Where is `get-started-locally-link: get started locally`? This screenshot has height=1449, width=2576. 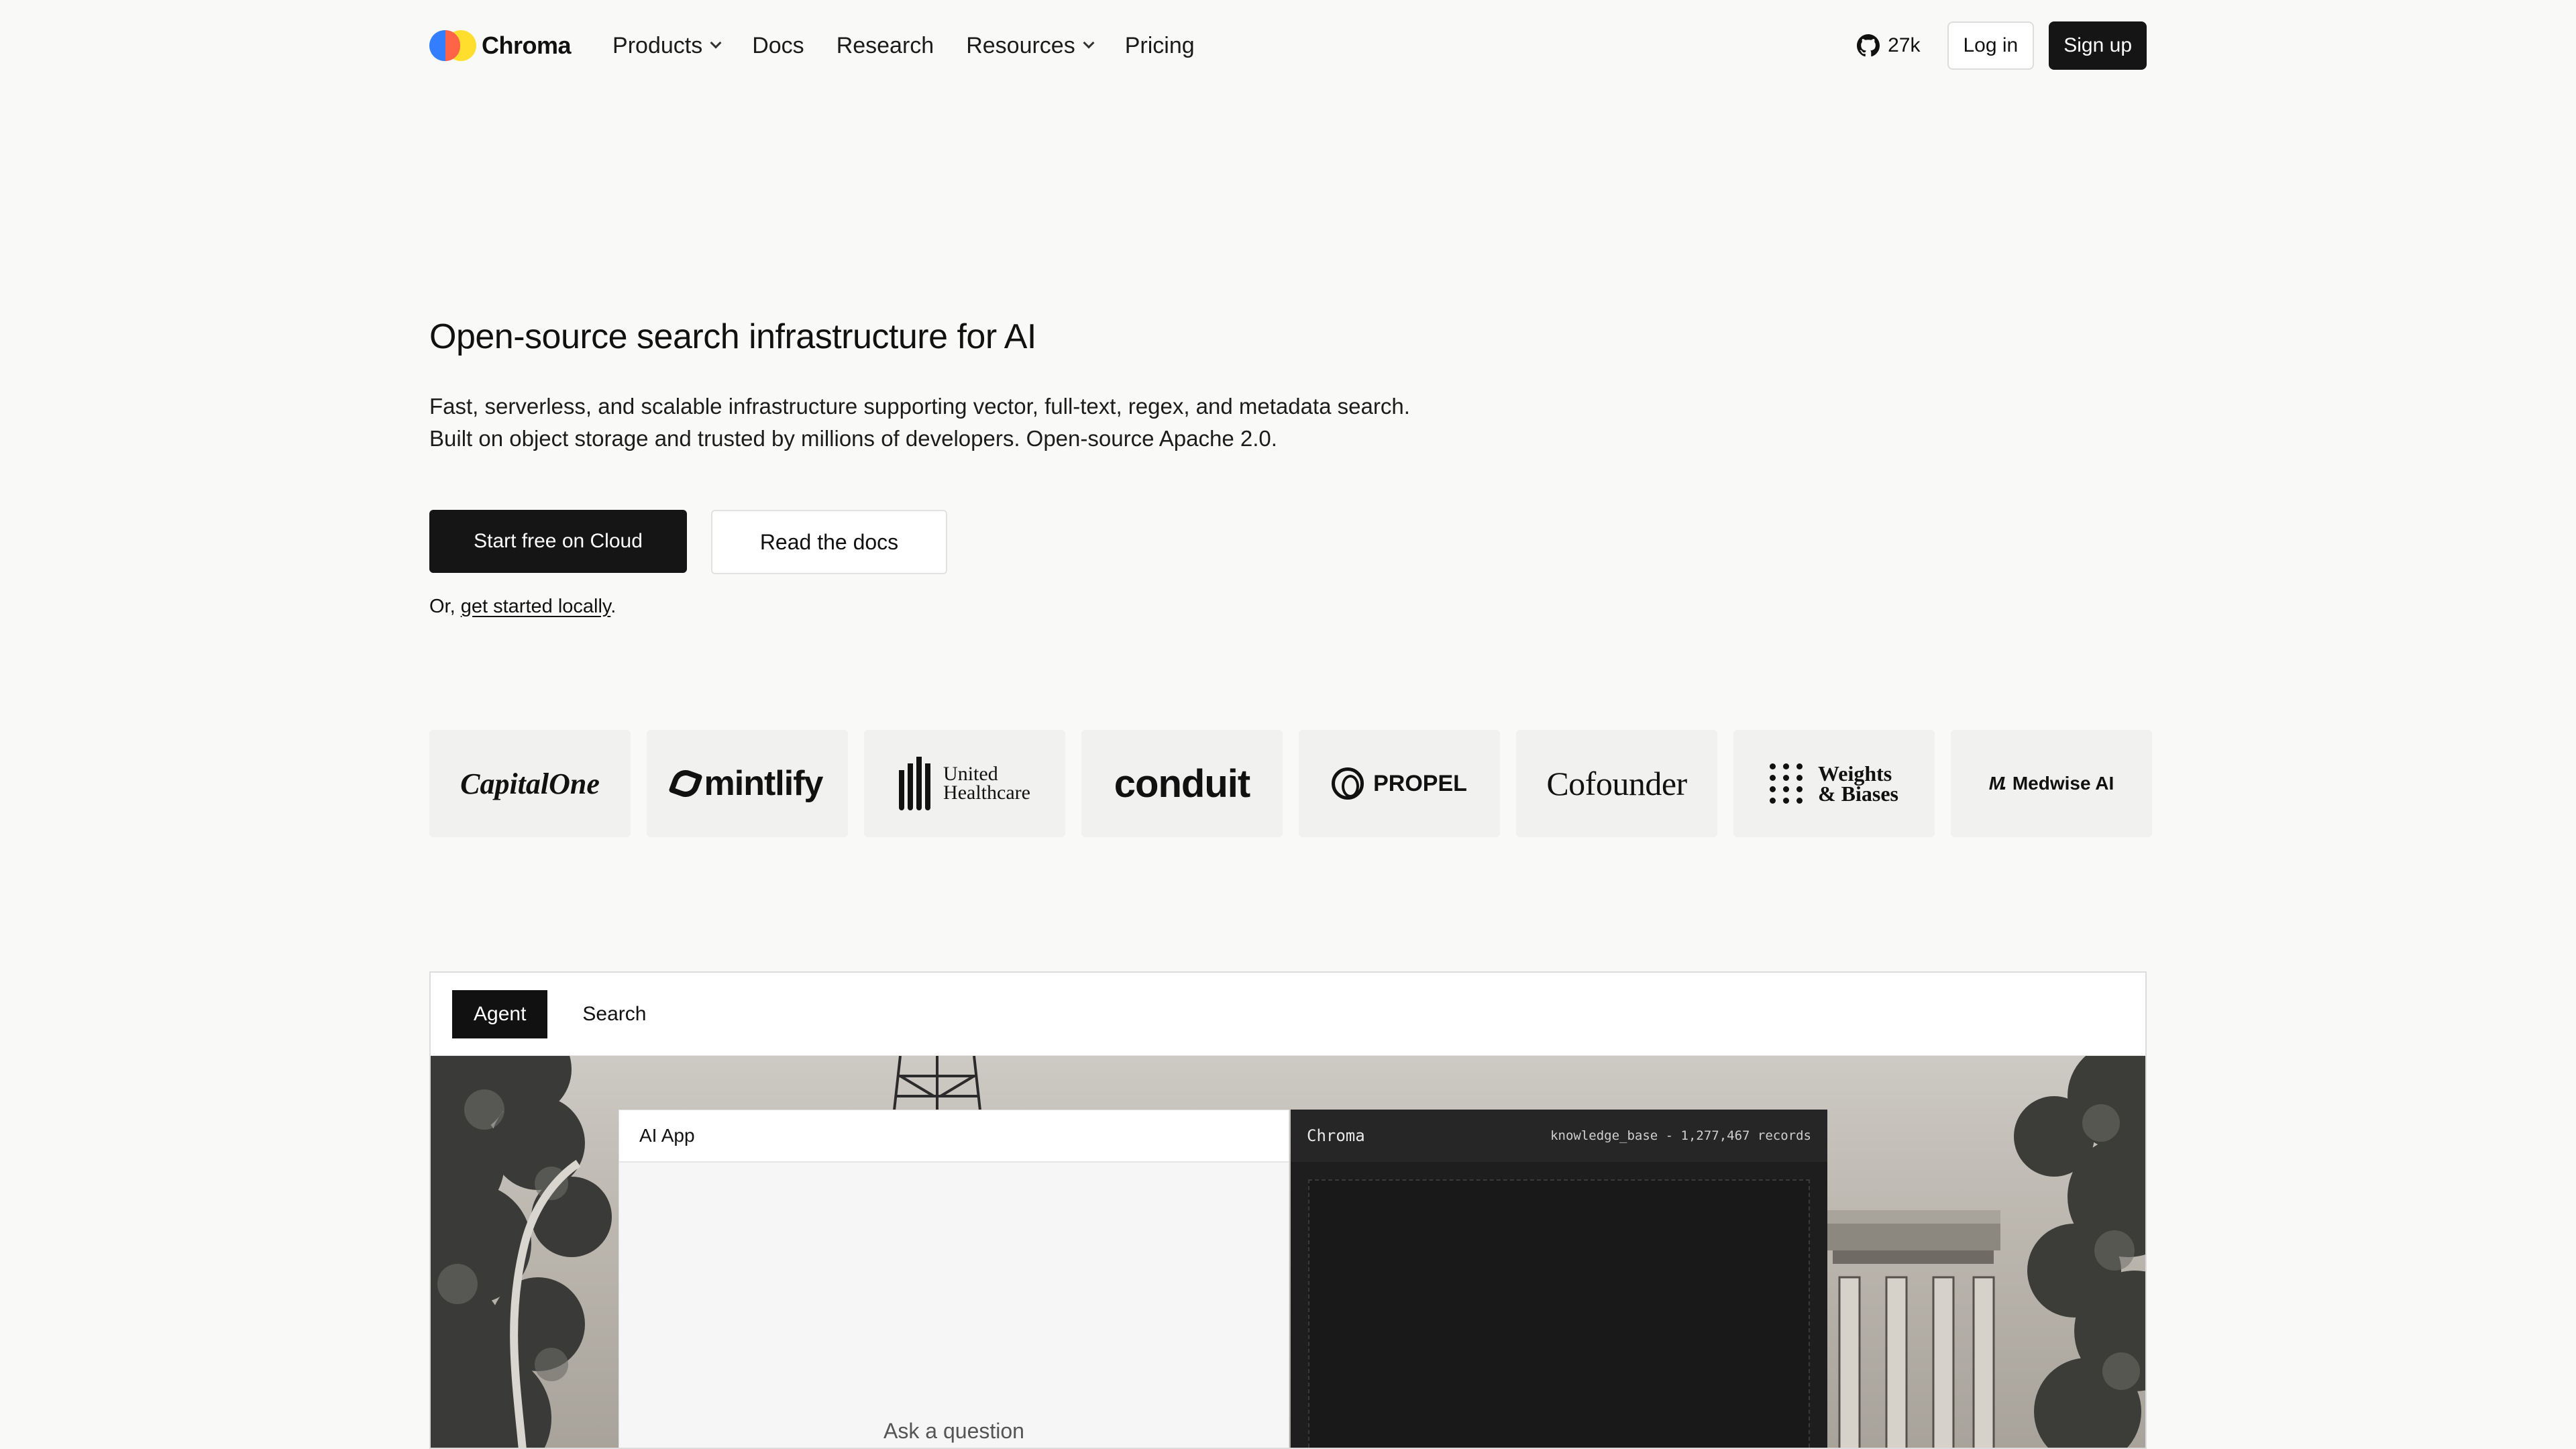 get-started-locally-link: get started locally is located at coordinates (536, 606).